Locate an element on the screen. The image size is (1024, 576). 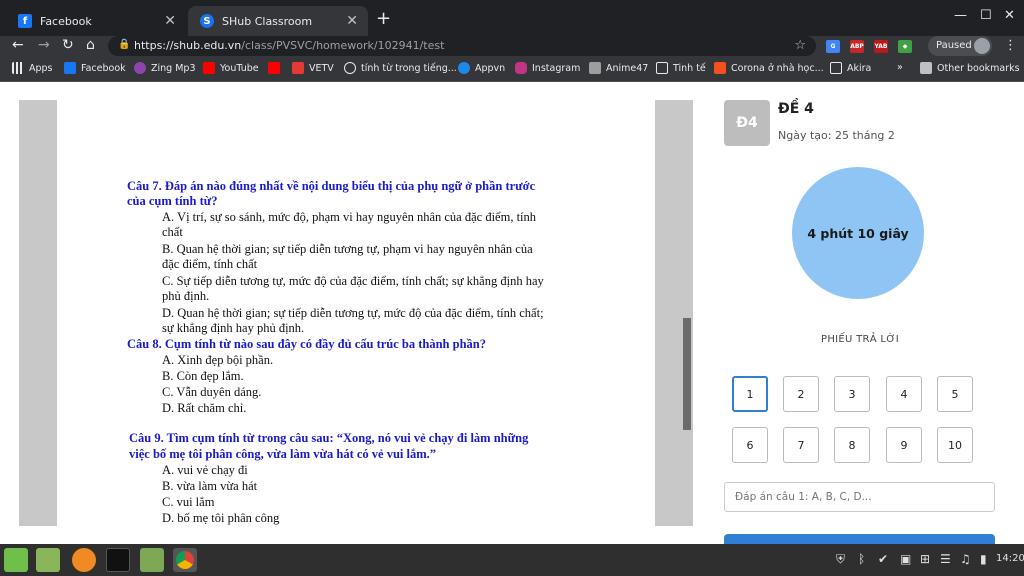
files-icon is located at coordinates (152, 560).